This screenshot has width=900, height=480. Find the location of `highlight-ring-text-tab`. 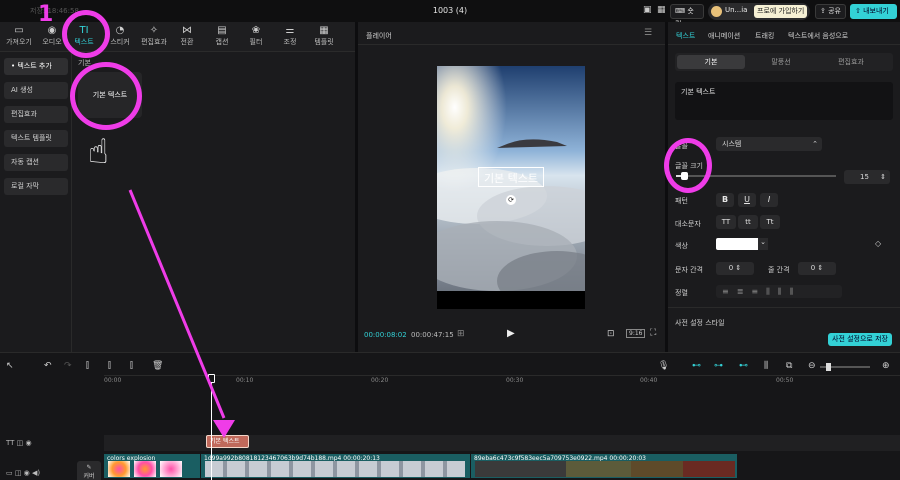

highlight-ring-text-tab is located at coordinates (86, 34).